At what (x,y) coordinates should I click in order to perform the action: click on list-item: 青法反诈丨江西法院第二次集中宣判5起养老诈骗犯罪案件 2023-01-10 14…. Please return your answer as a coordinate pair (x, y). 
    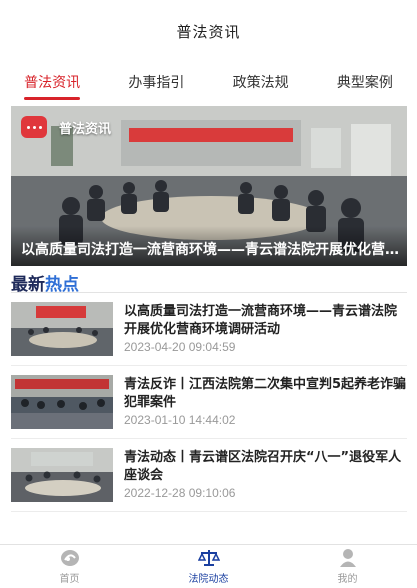
    Looking at the image, I should click on (209, 402).